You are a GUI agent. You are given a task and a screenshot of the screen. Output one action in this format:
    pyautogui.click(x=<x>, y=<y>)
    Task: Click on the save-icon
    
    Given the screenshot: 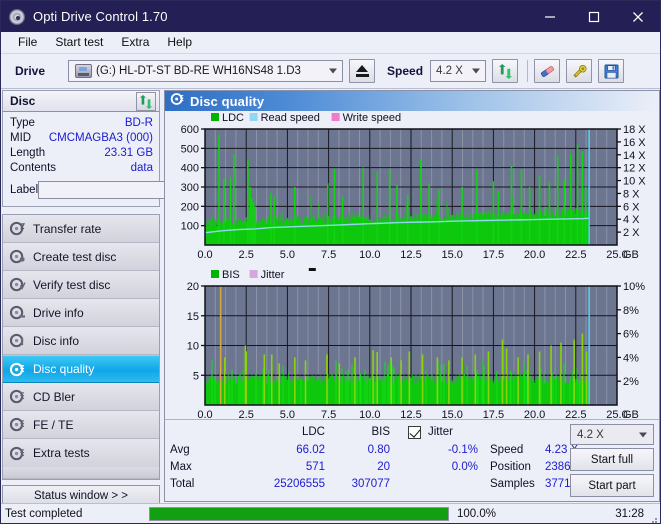 What is the action you would take?
    pyautogui.click(x=611, y=71)
    